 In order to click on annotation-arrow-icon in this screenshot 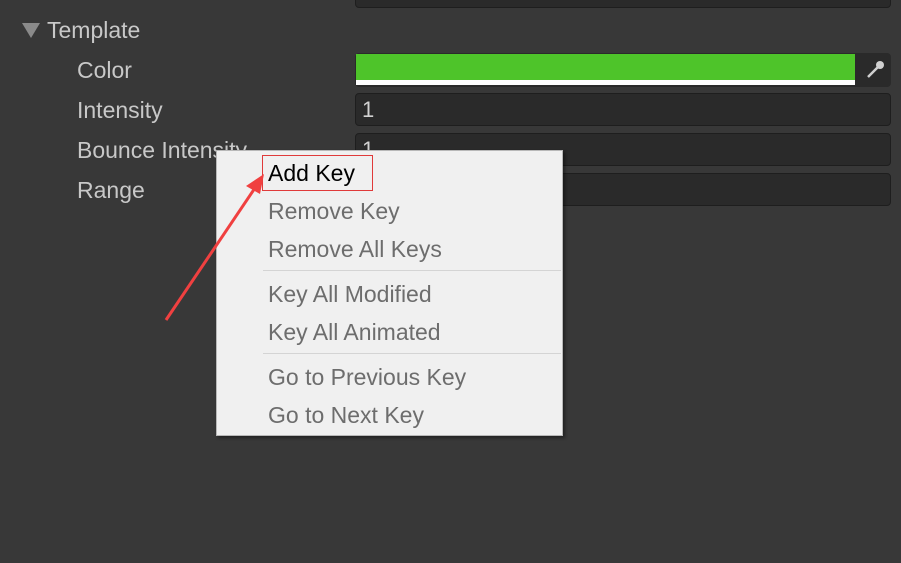, I will do `click(214, 247)`.